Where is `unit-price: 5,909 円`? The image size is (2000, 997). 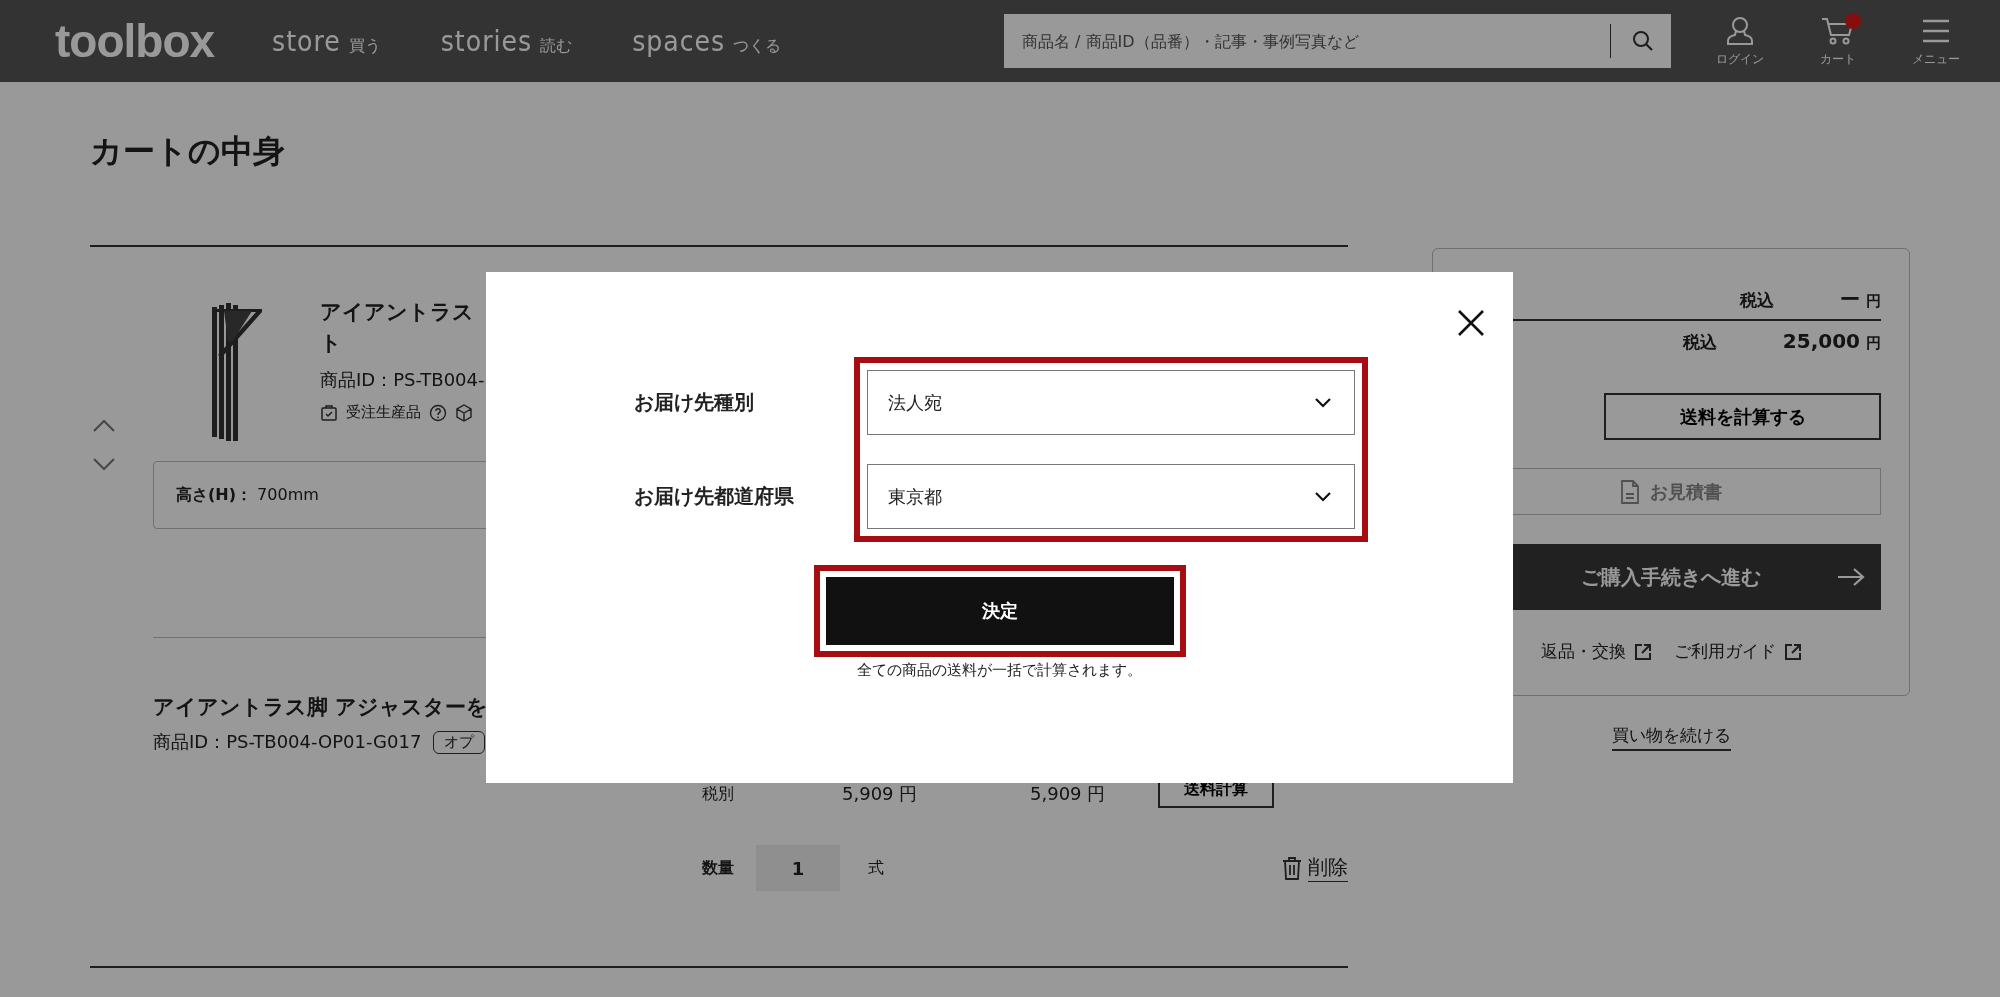 unit-price: 5,909 円 is located at coordinates (880, 794).